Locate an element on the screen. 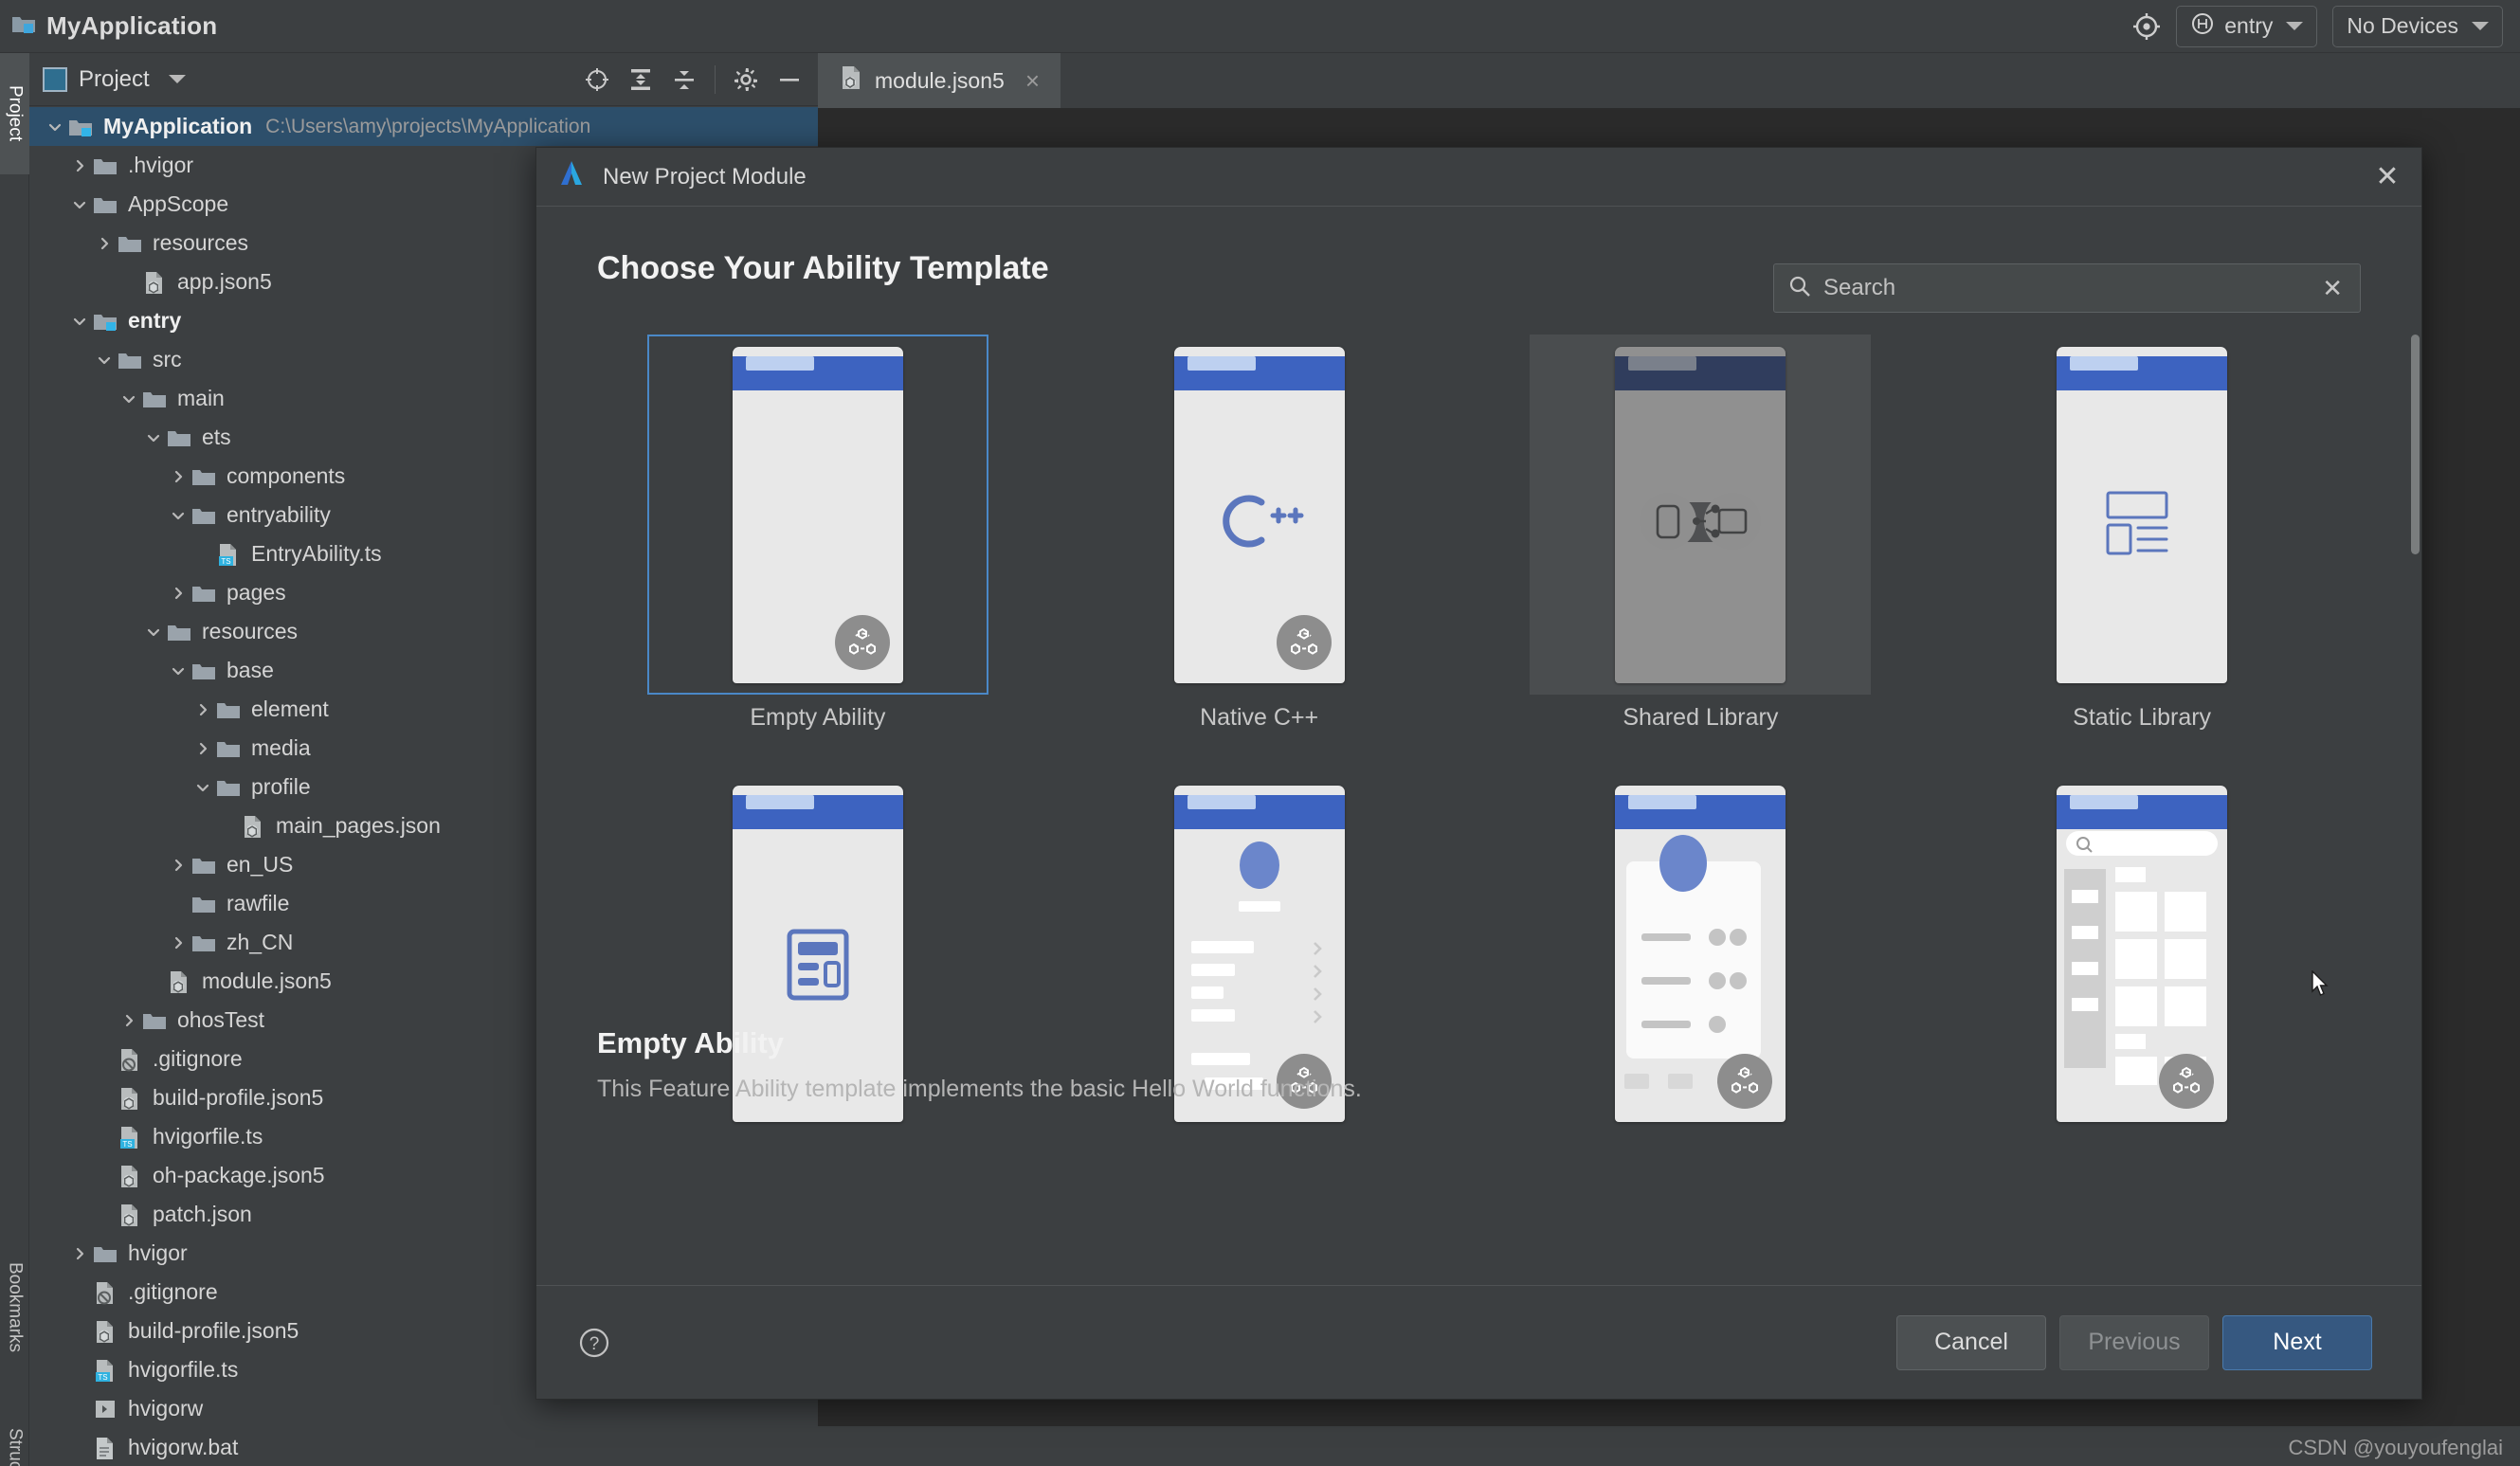 The width and height of the screenshot is (2520, 1466). tree-row-label: .gitignore is located at coordinates (173, 1291).